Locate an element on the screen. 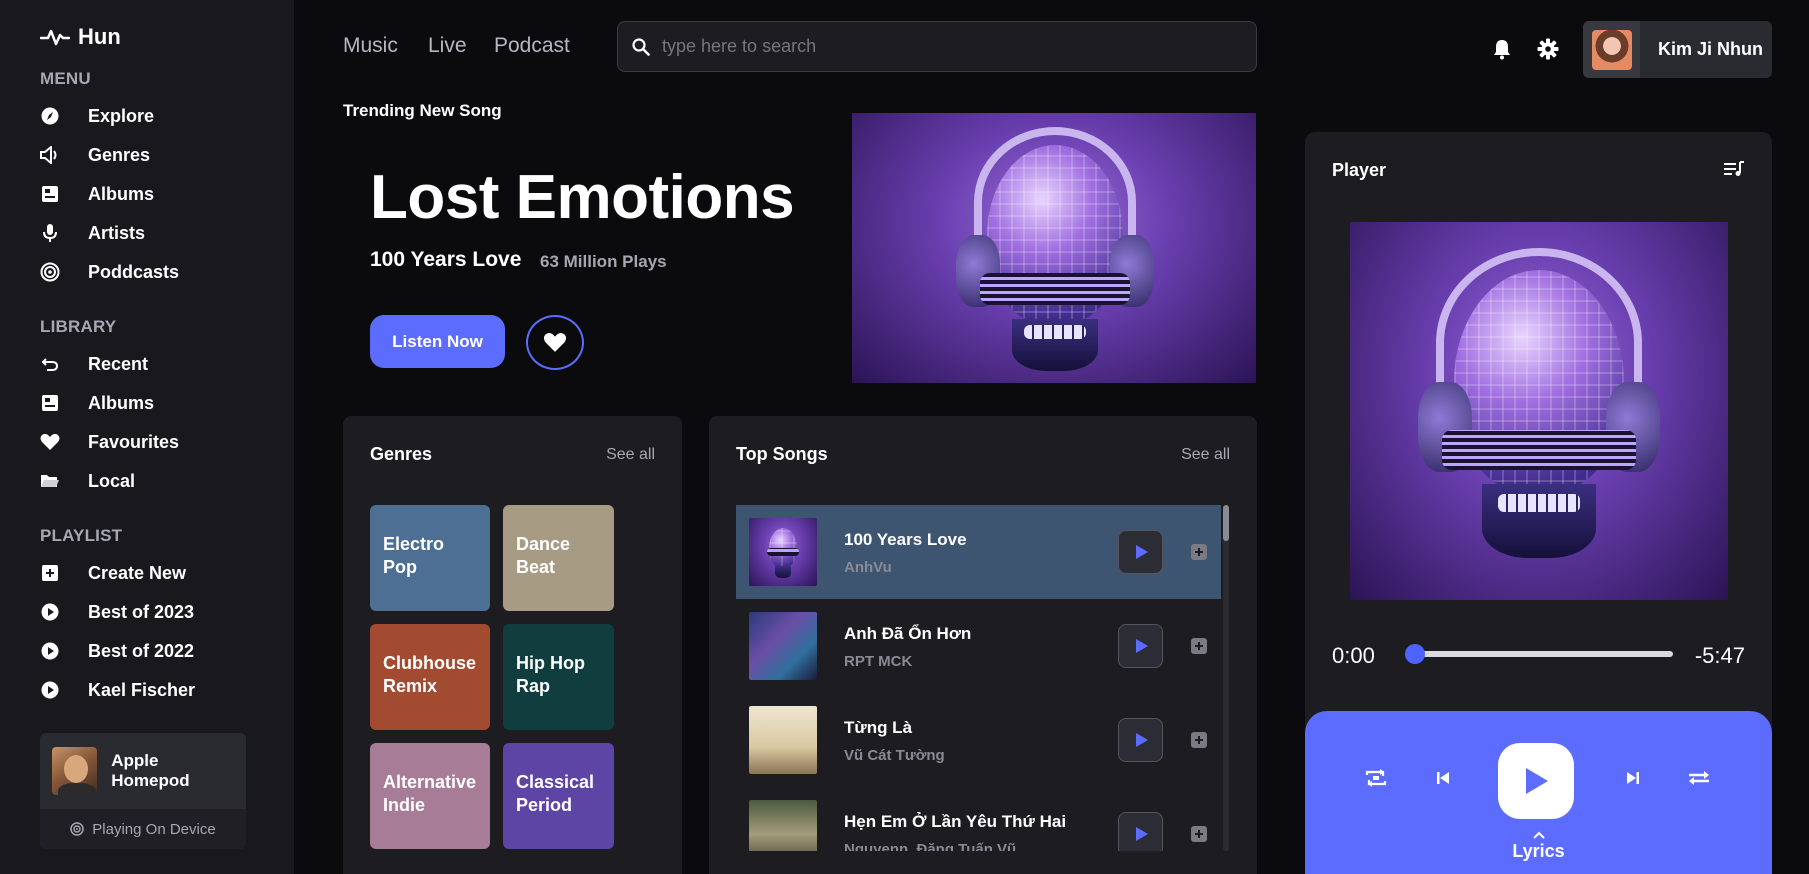 The width and height of the screenshot is (1809, 874). sidebar-item-artists: Artists is located at coordinates (92, 233).